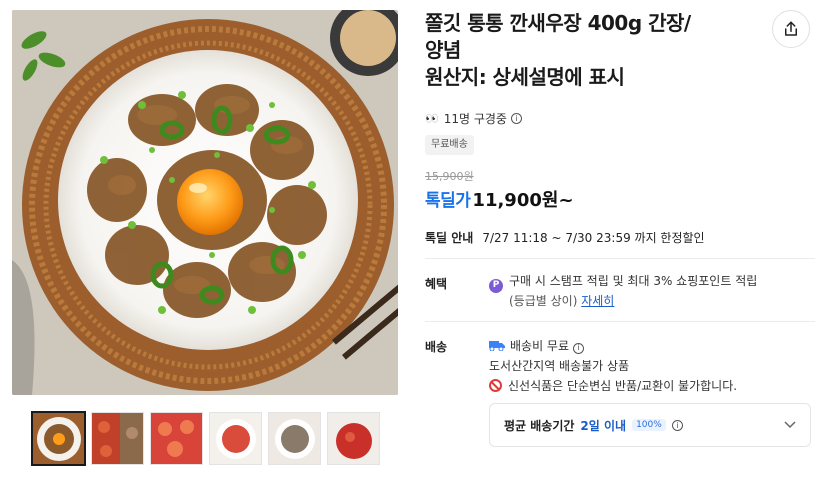 This screenshot has height=499, width=836. Describe the element at coordinates (603, 425) in the screenshot. I see `delivery-period-value: 2일 이내` at that location.